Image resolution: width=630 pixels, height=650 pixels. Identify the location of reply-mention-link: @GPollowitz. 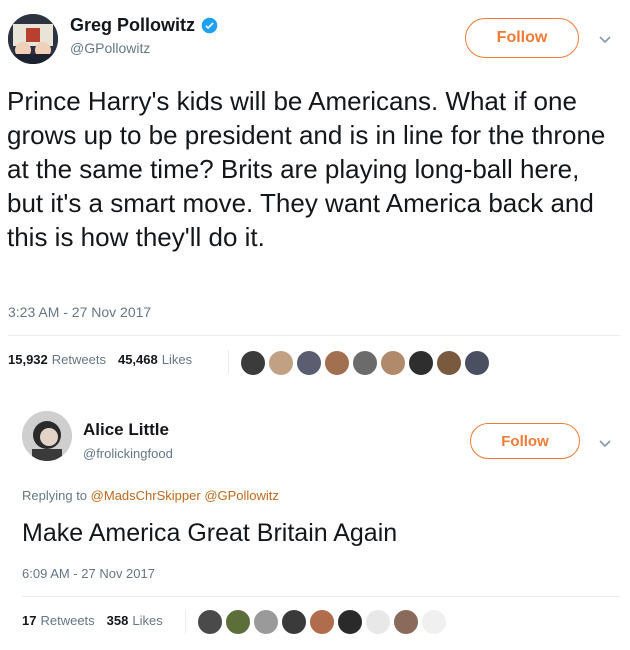
(241, 495).